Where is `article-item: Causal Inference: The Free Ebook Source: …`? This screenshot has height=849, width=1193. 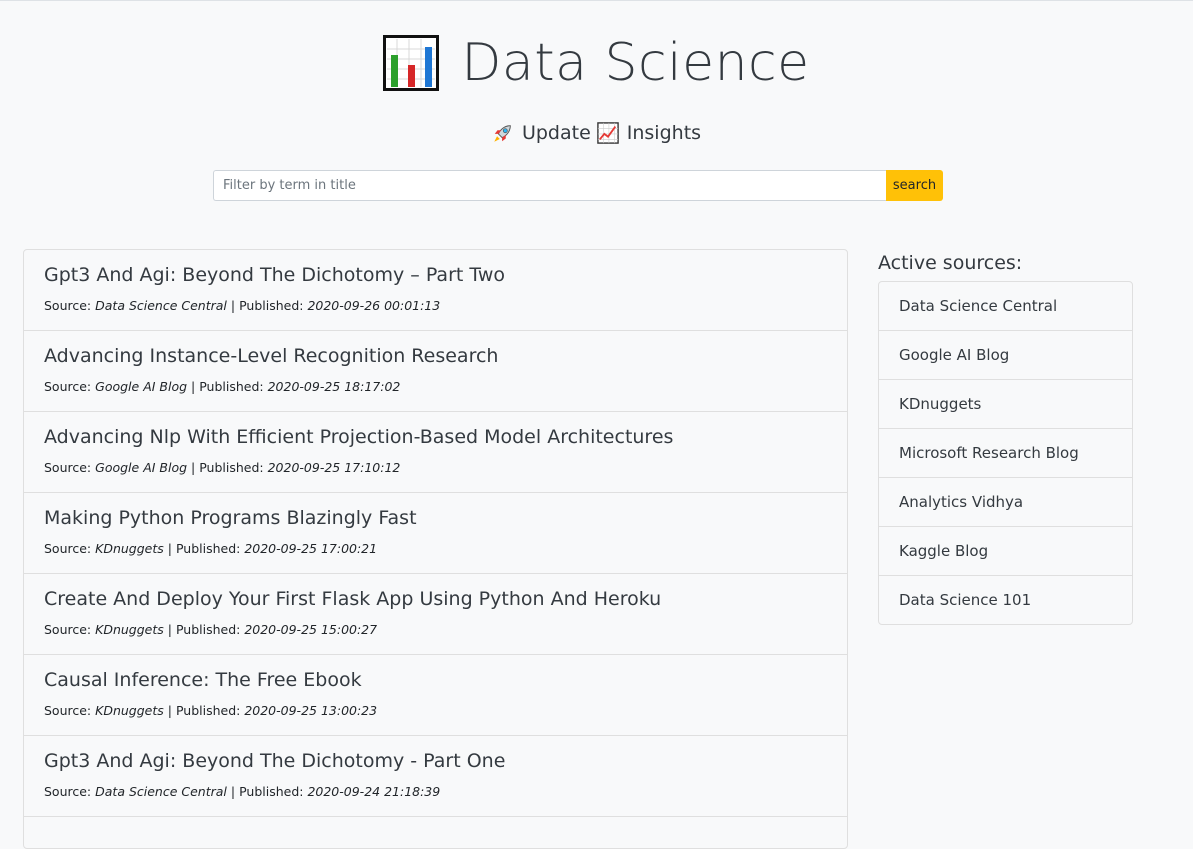 article-item: Causal Inference: The Free Ebook Source: … is located at coordinates (435, 695).